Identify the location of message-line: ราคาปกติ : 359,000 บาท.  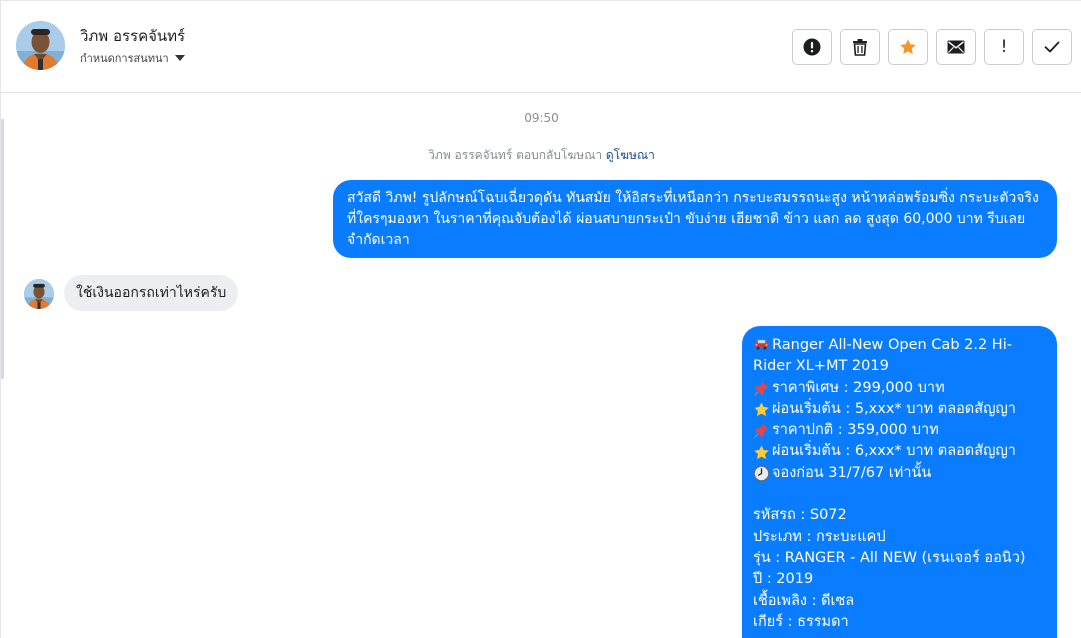
(899, 430).